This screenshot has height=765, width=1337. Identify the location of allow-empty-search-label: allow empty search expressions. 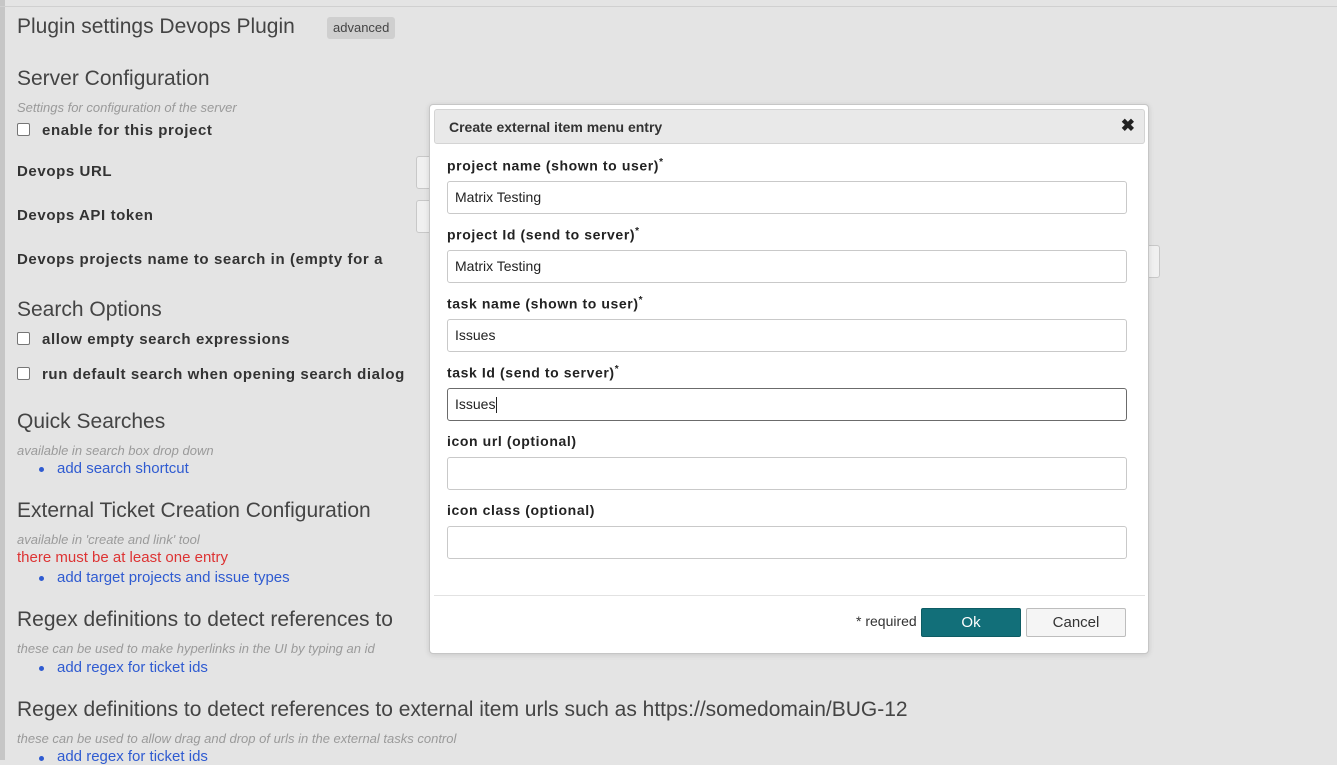
(166, 339).